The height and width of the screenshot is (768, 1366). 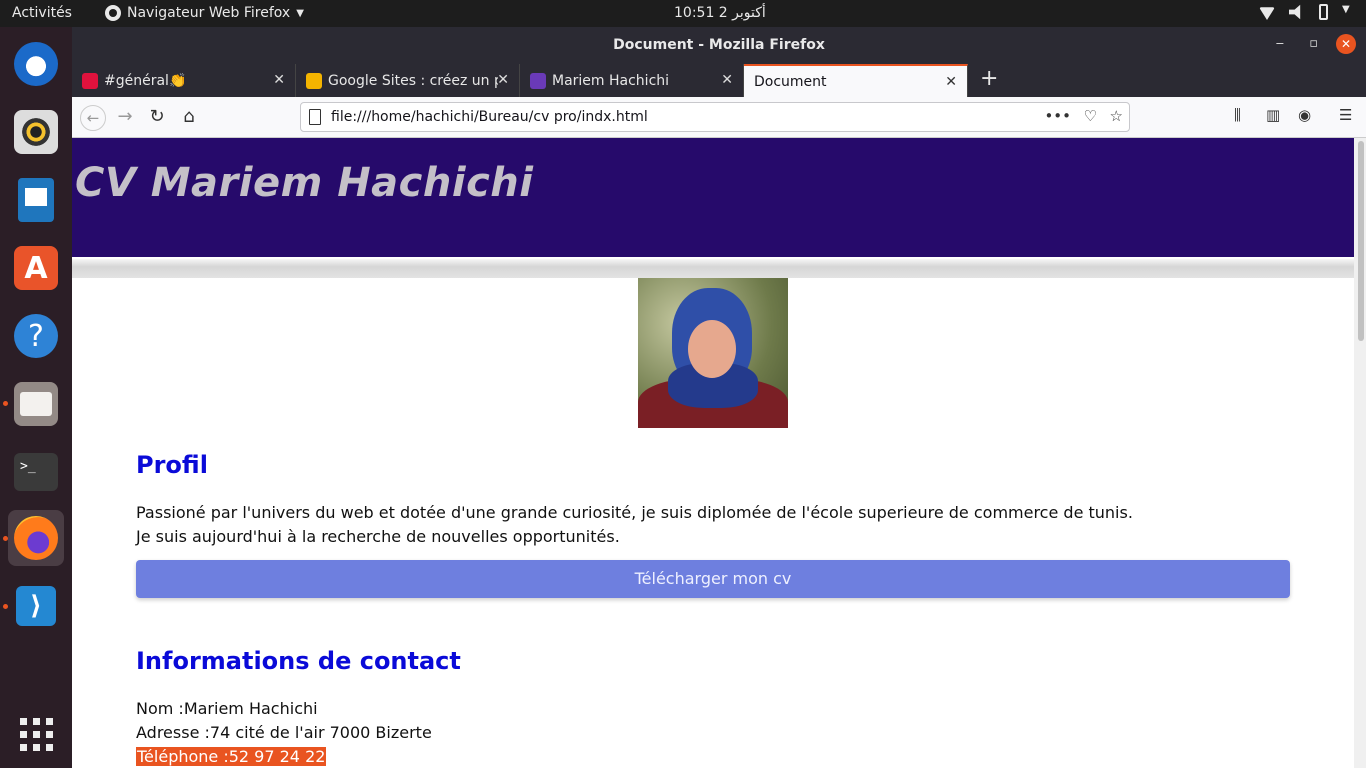 I want to click on dock-writer, so click(x=36, y=200).